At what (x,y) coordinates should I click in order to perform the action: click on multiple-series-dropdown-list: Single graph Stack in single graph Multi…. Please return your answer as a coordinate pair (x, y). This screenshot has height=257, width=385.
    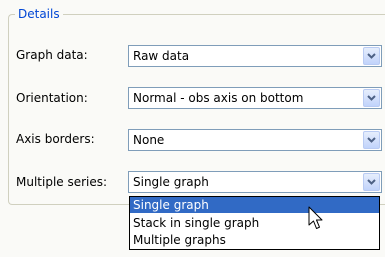
    Looking at the image, I should click on (254, 223).